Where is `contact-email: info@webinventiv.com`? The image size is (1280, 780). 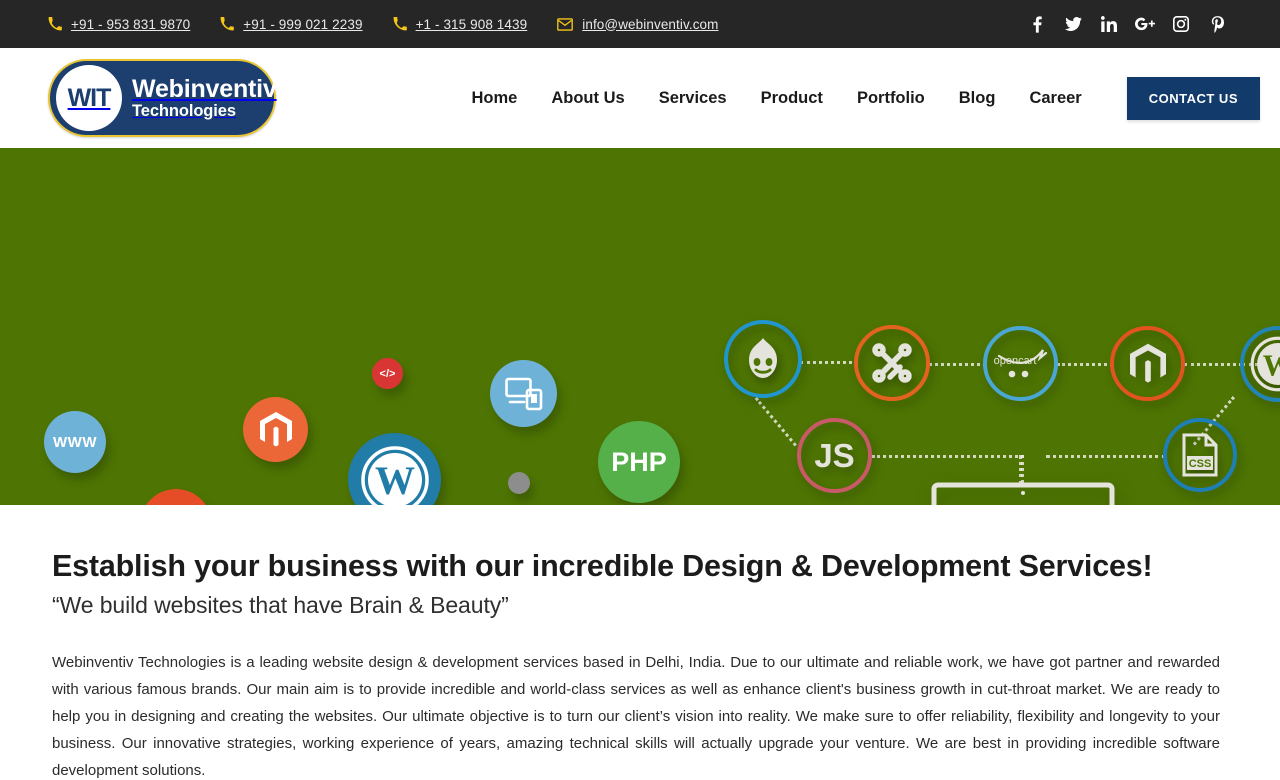 contact-email: info@webinventiv.com is located at coordinates (637, 24).